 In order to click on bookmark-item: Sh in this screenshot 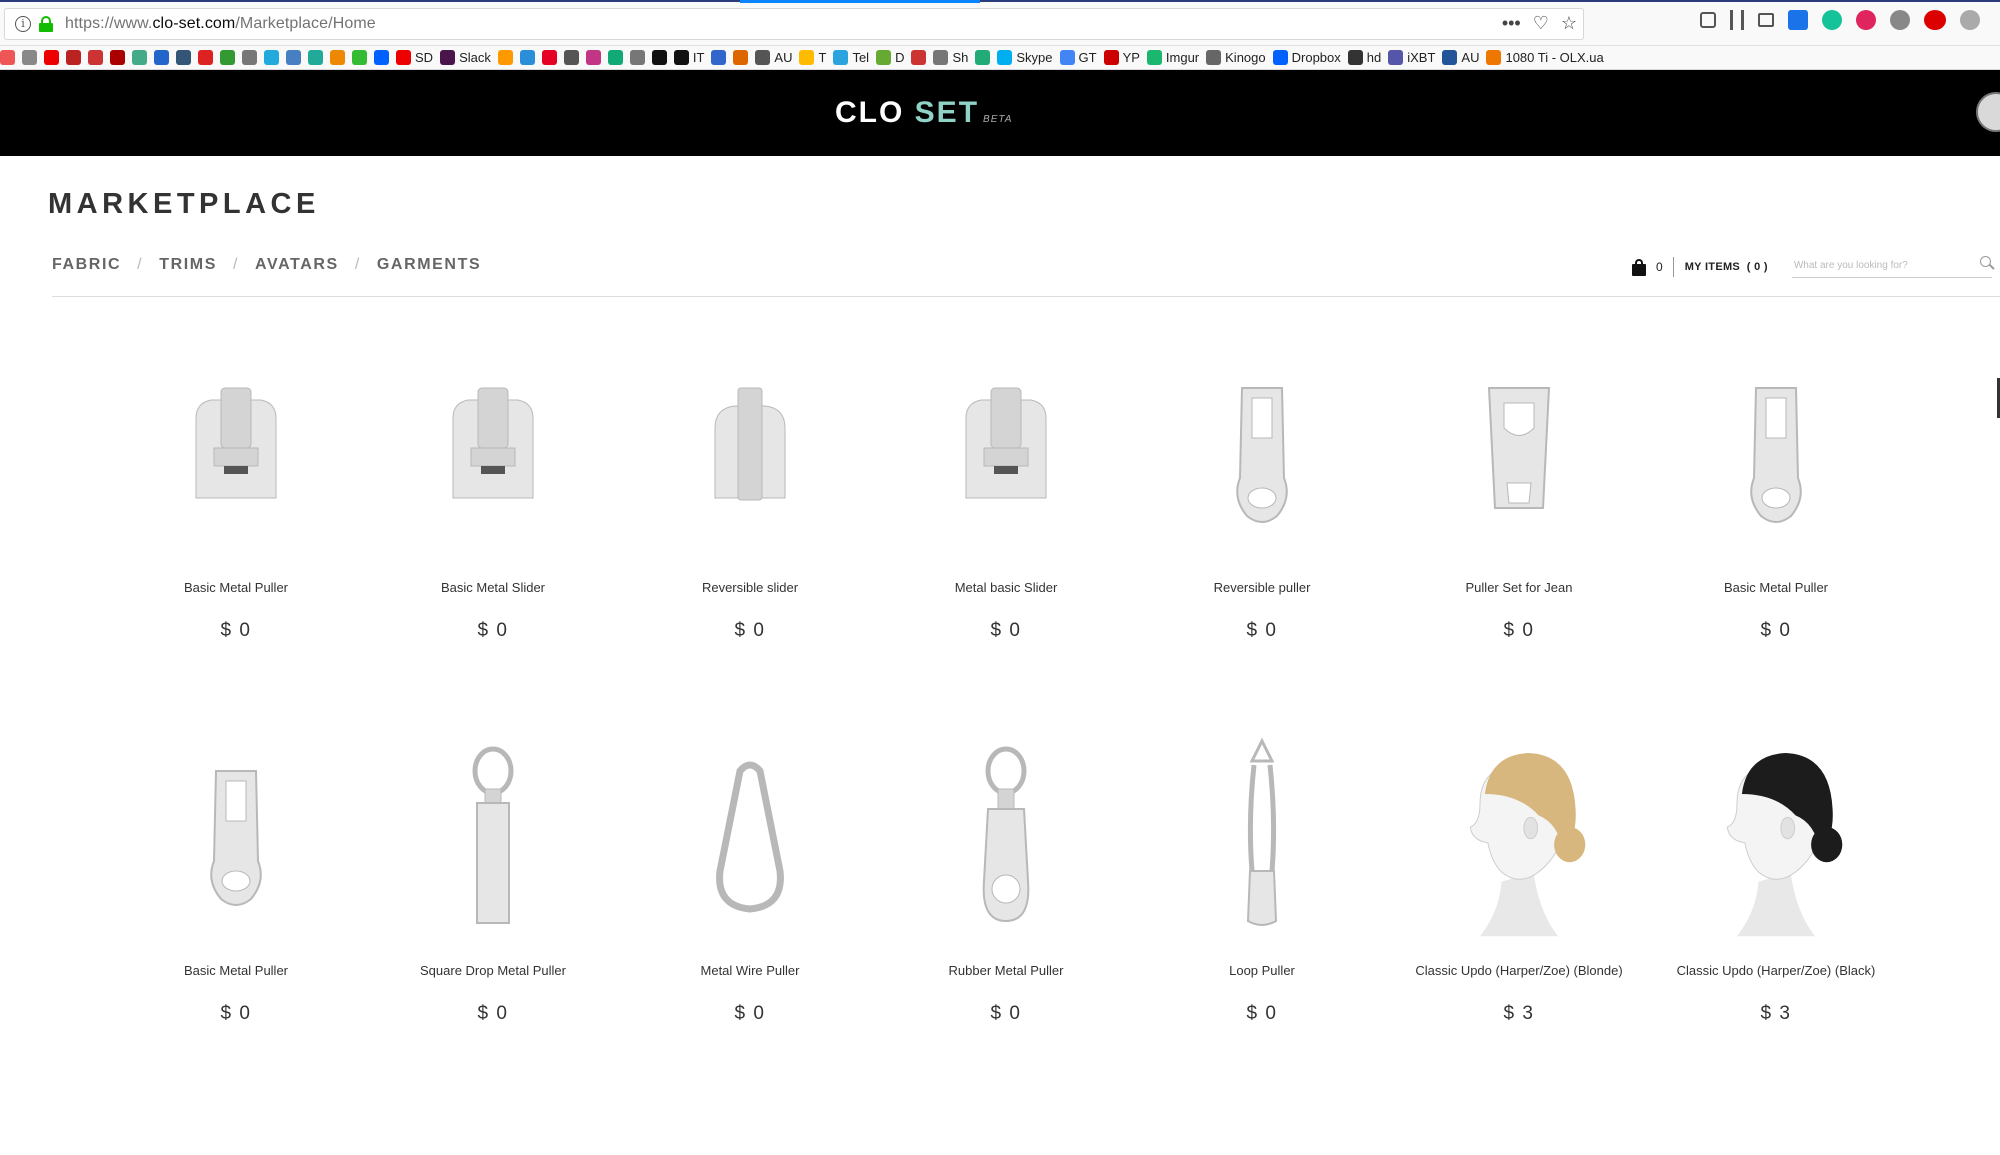, I will do `click(950, 57)`.